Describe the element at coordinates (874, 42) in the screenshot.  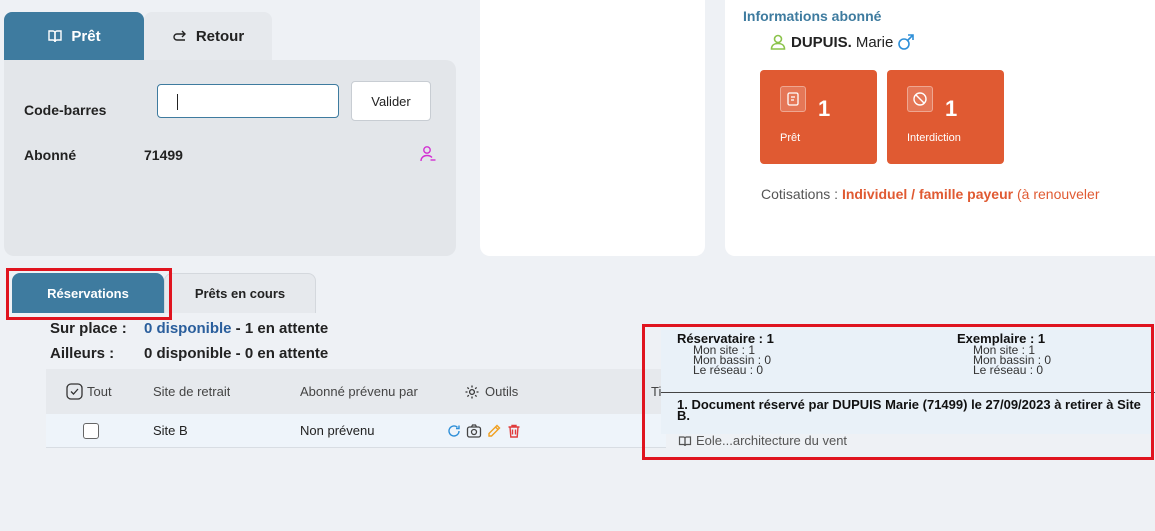
I see `subscriber-firstname: Marie` at that location.